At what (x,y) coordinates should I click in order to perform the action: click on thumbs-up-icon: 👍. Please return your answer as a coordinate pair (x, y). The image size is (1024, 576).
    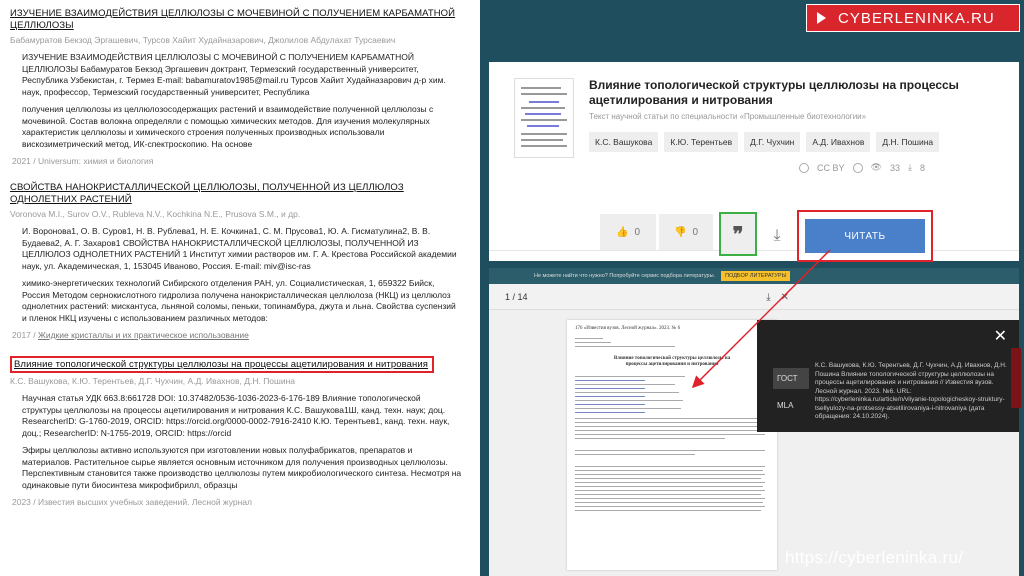
    Looking at the image, I should click on (622, 232).